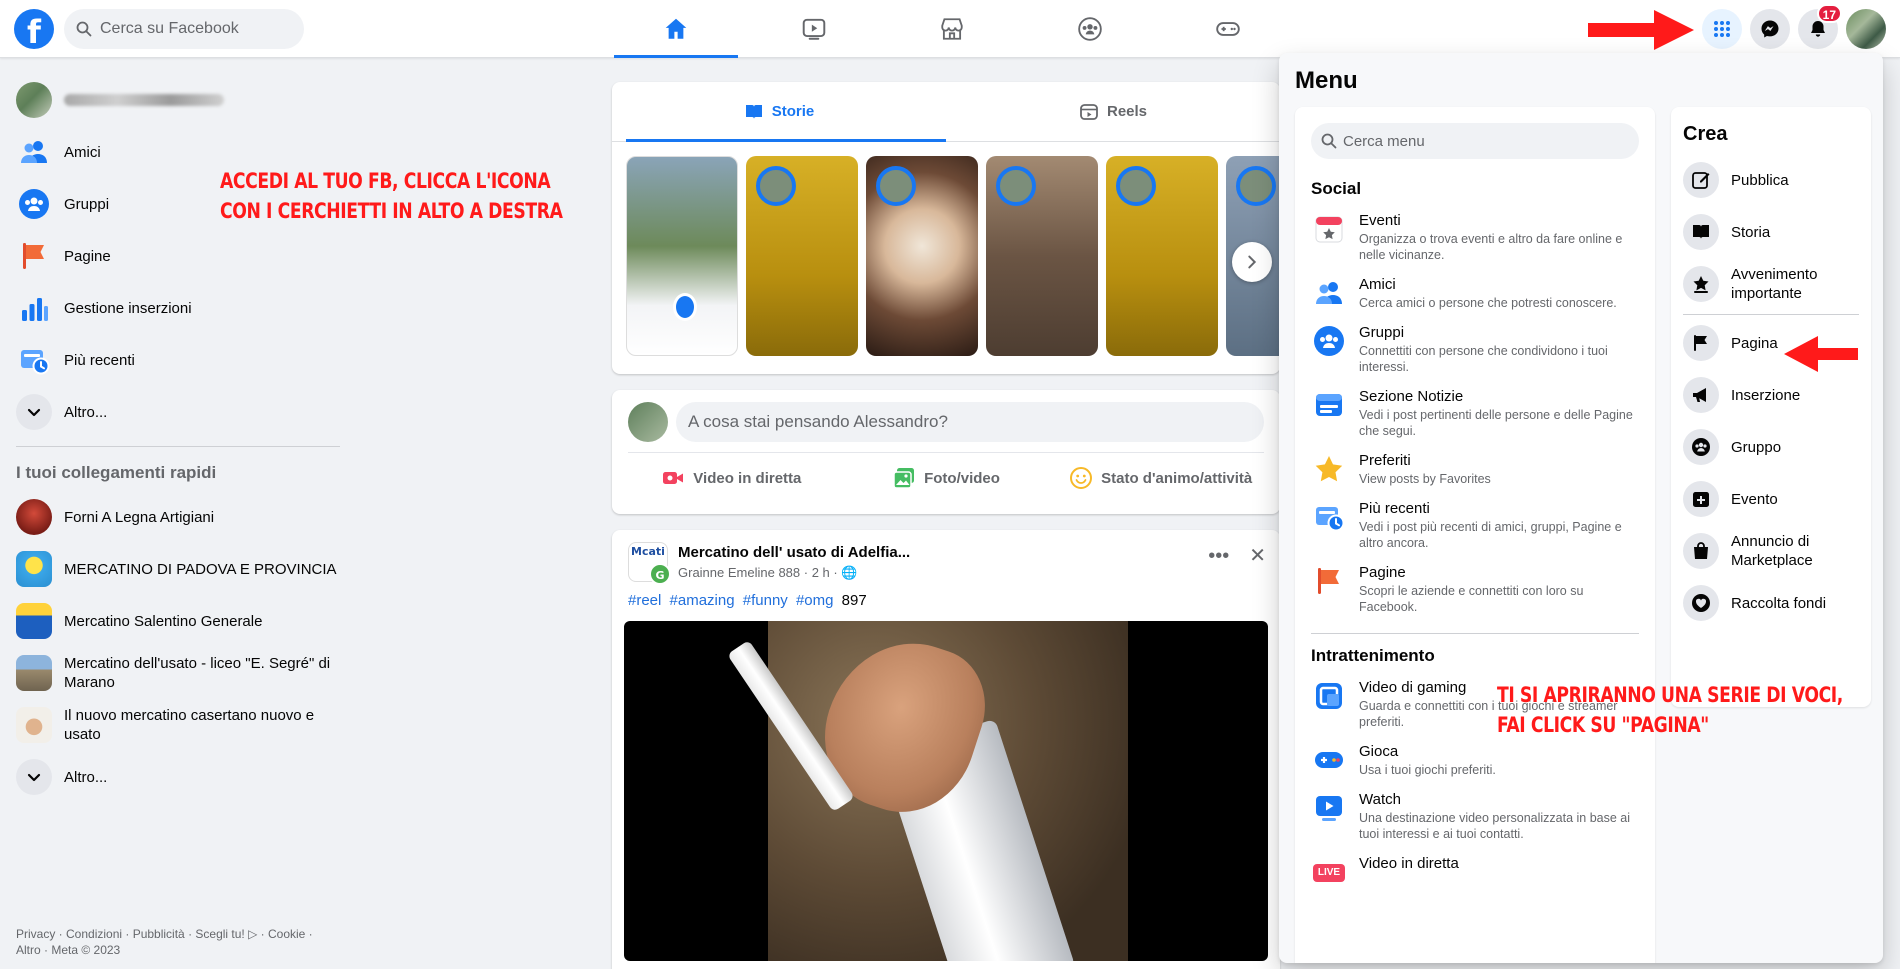  I want to click on sidebar-item-profile, so click(178, 100).